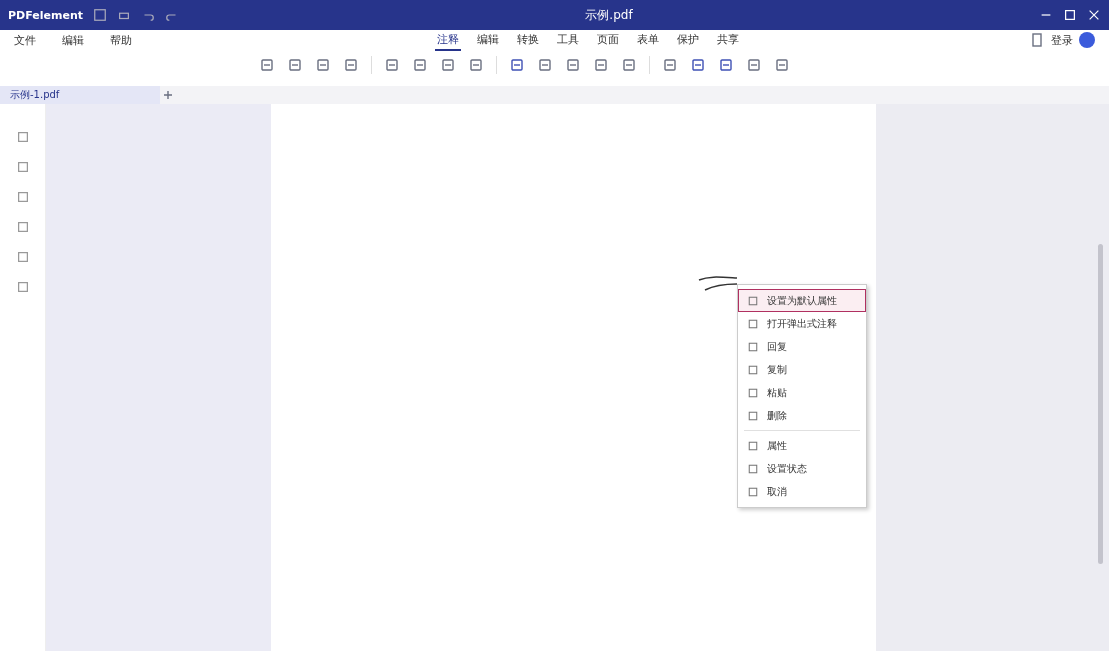 This screenshot has height=651, width=1109. I want to click on ribbon-tab: 保护, so click(688, 40).